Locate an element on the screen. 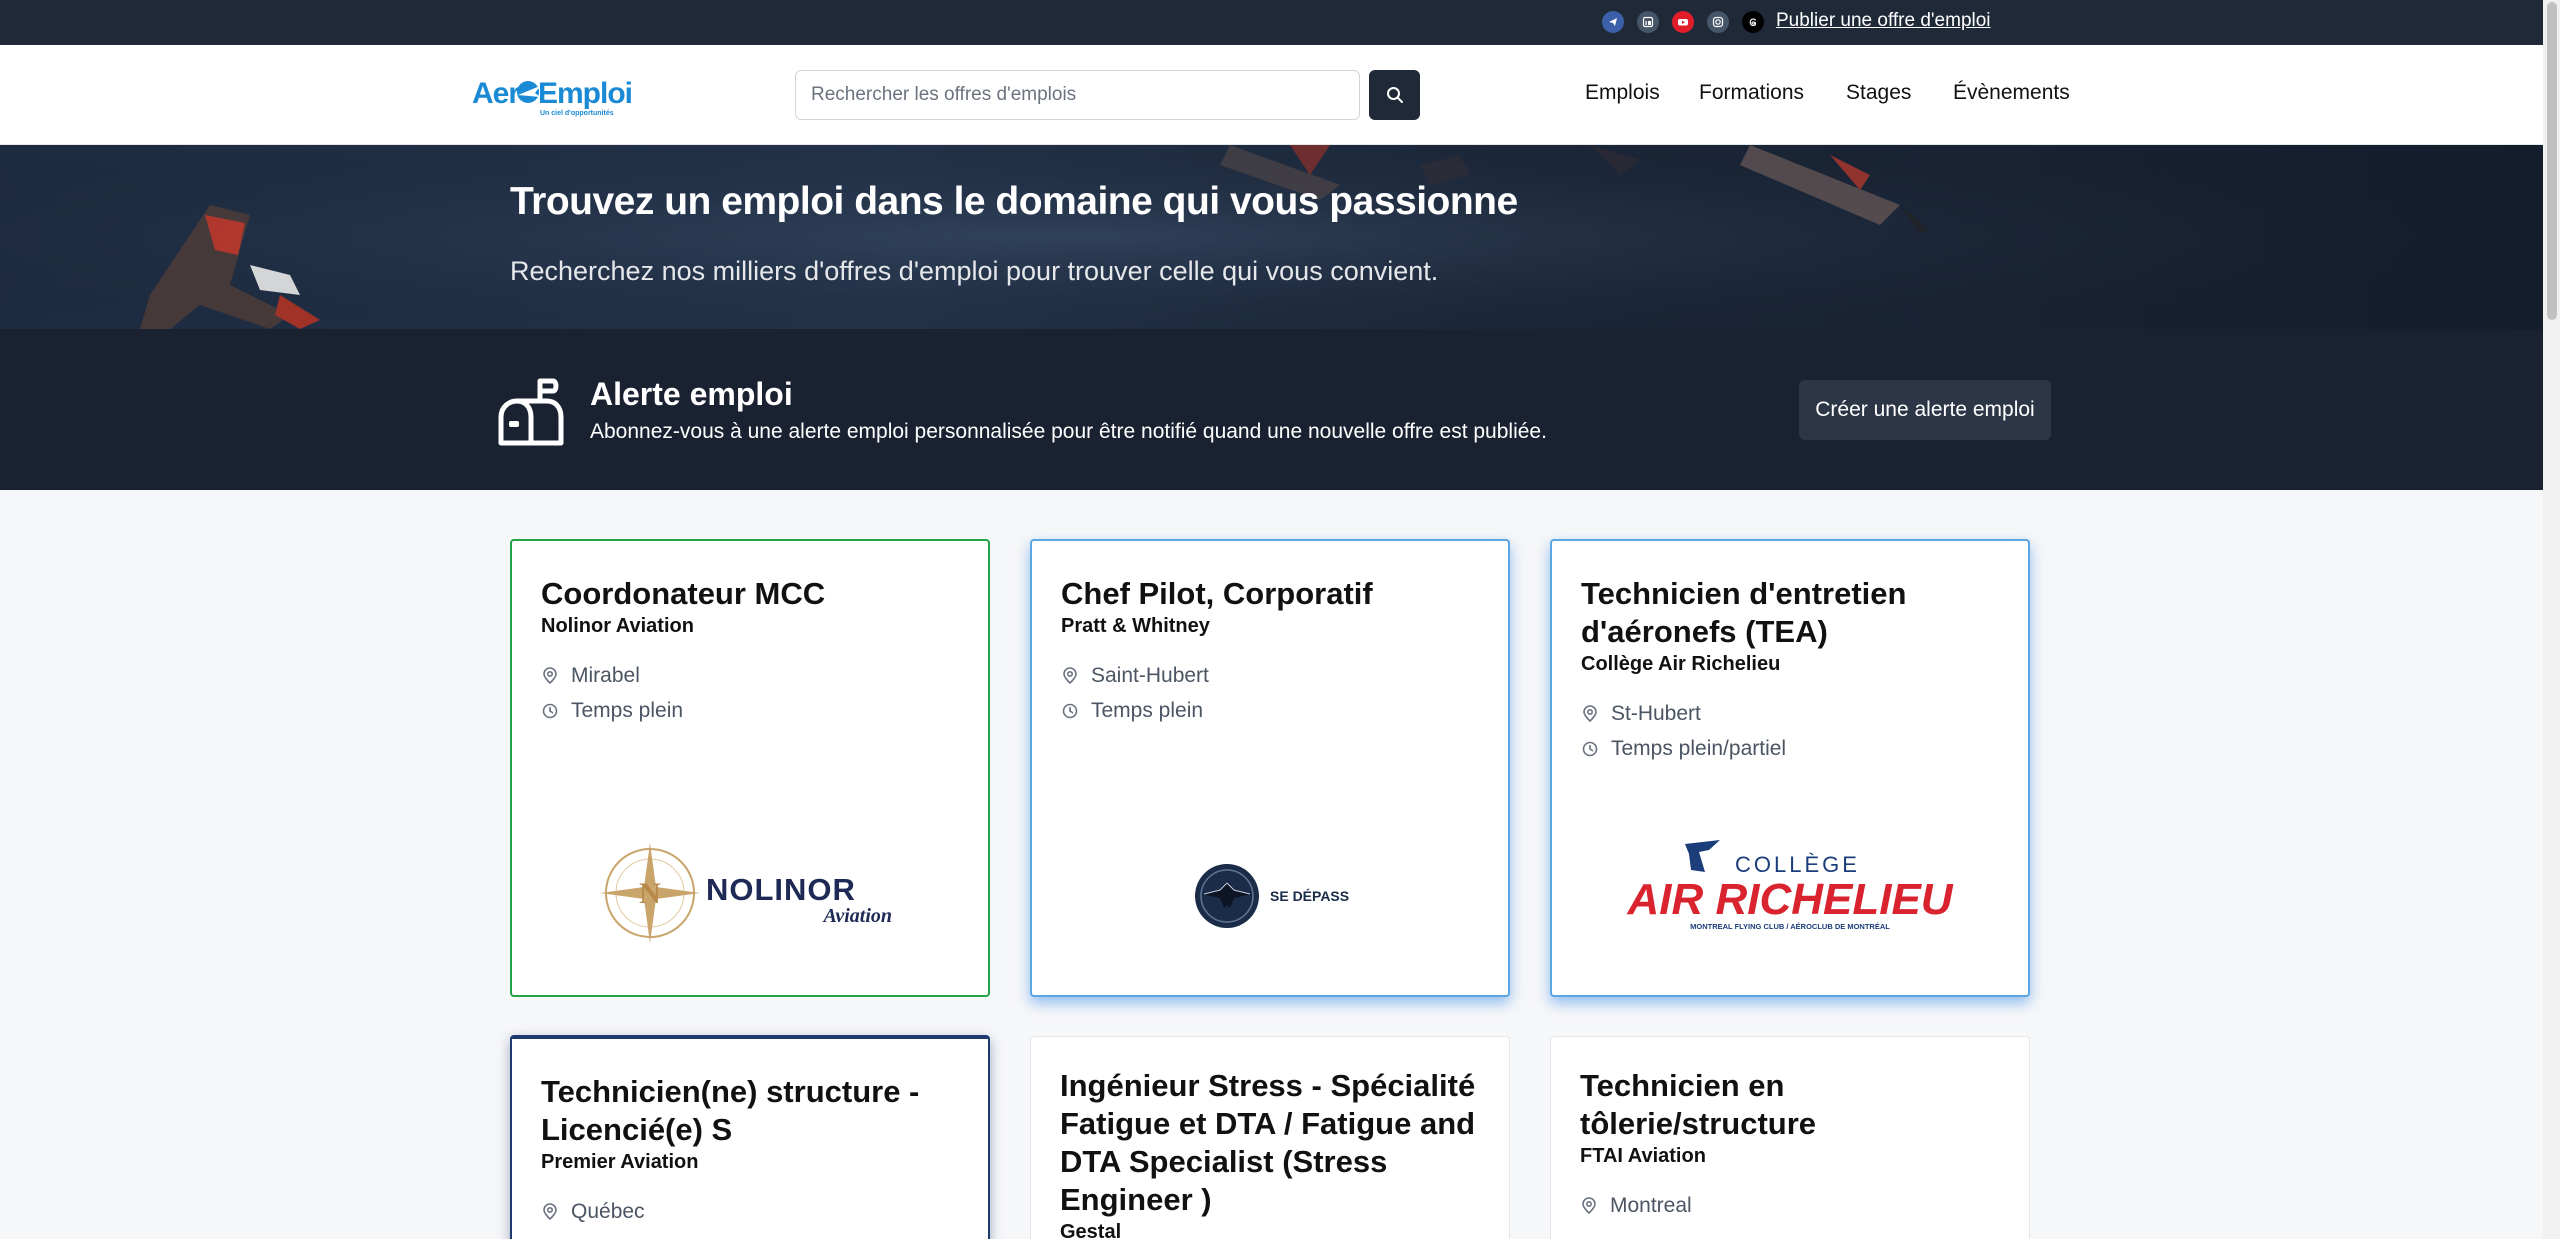  threads-icon is located at coordinates (1753, 22).